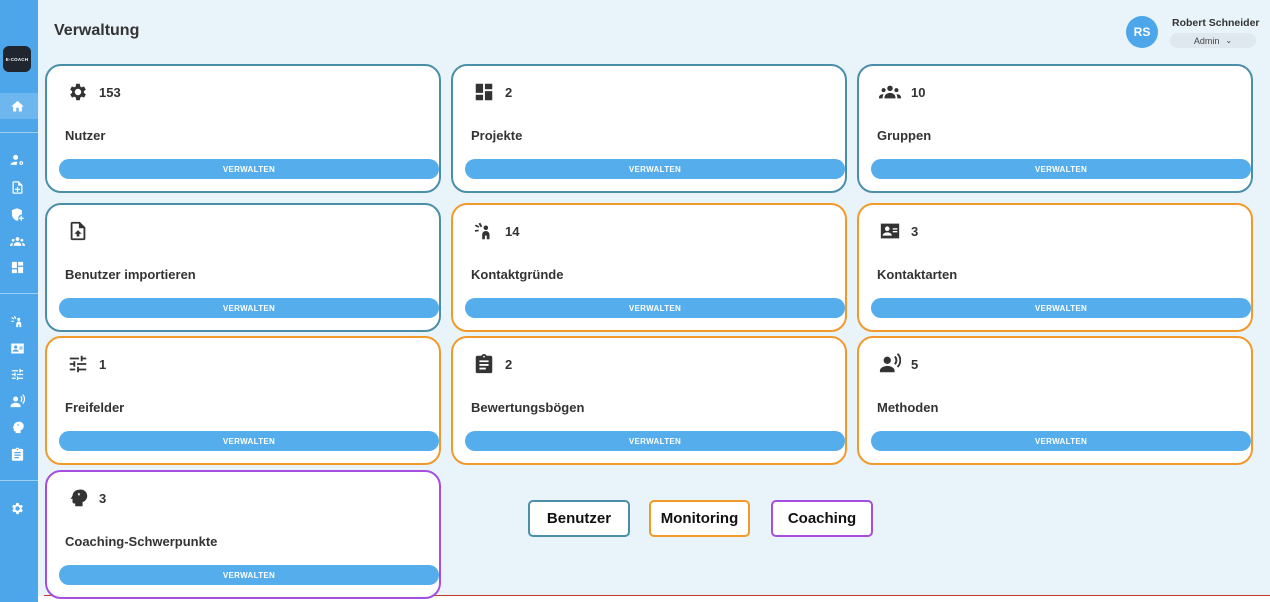 The width and height of the screenshot is (1270, 602). What do you see at coordinates (17, 187) in the screenshot?
I see `file-add-icon` at bounding box center [17, 187].